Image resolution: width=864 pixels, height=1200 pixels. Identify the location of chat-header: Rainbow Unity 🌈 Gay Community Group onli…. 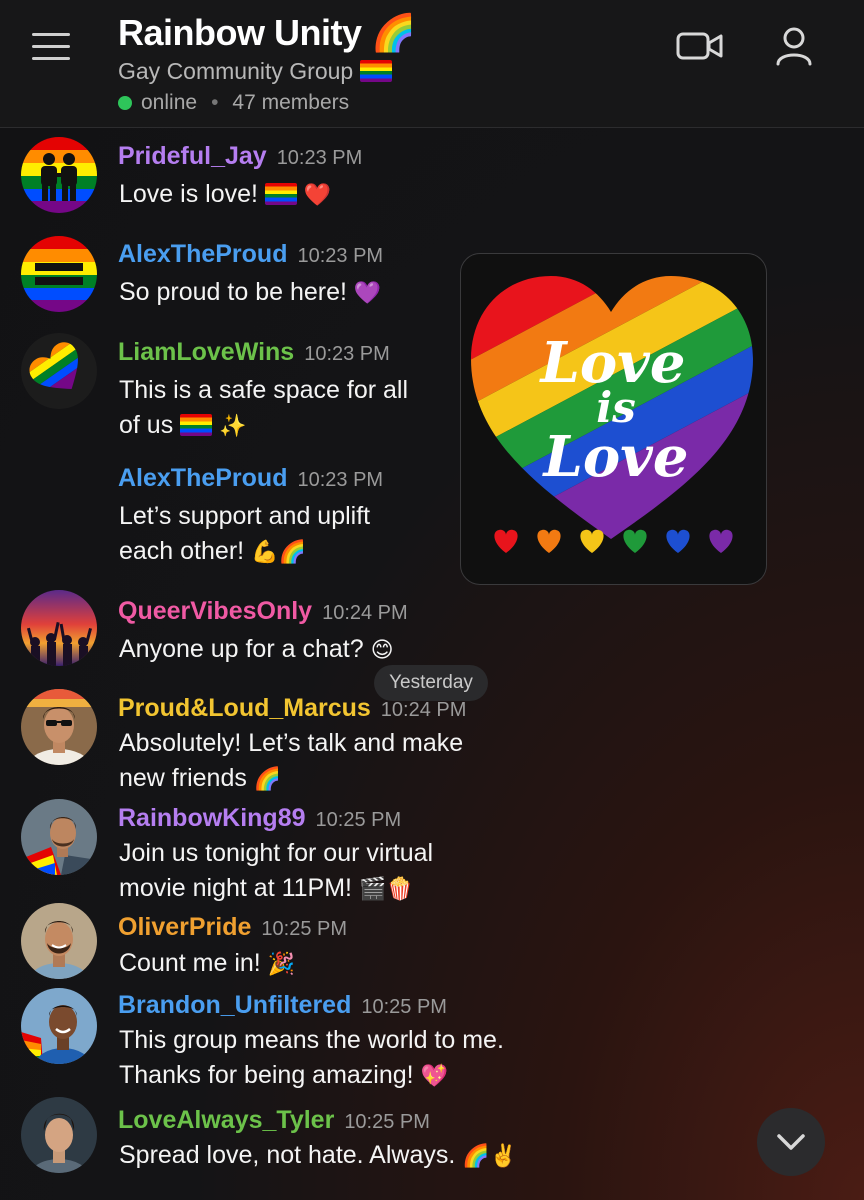
(432, 64).